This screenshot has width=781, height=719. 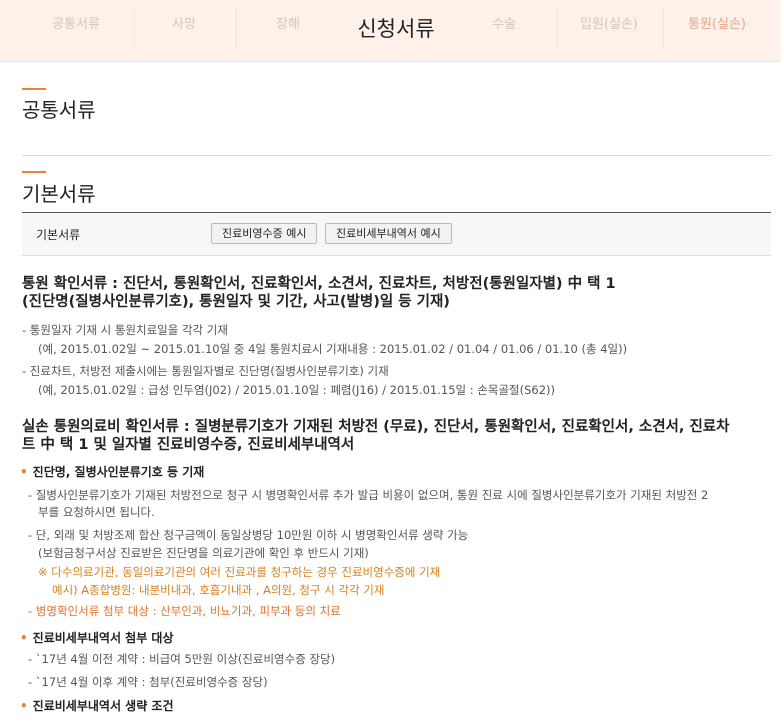 What do you see at coordinates (182, 659) in the screenshot?
I see `detail-statement-note: - `17년 4월 이전 계약 : 비급여 5만원 이상(진료비영수증 장당)` at bounding box center [182, 659].